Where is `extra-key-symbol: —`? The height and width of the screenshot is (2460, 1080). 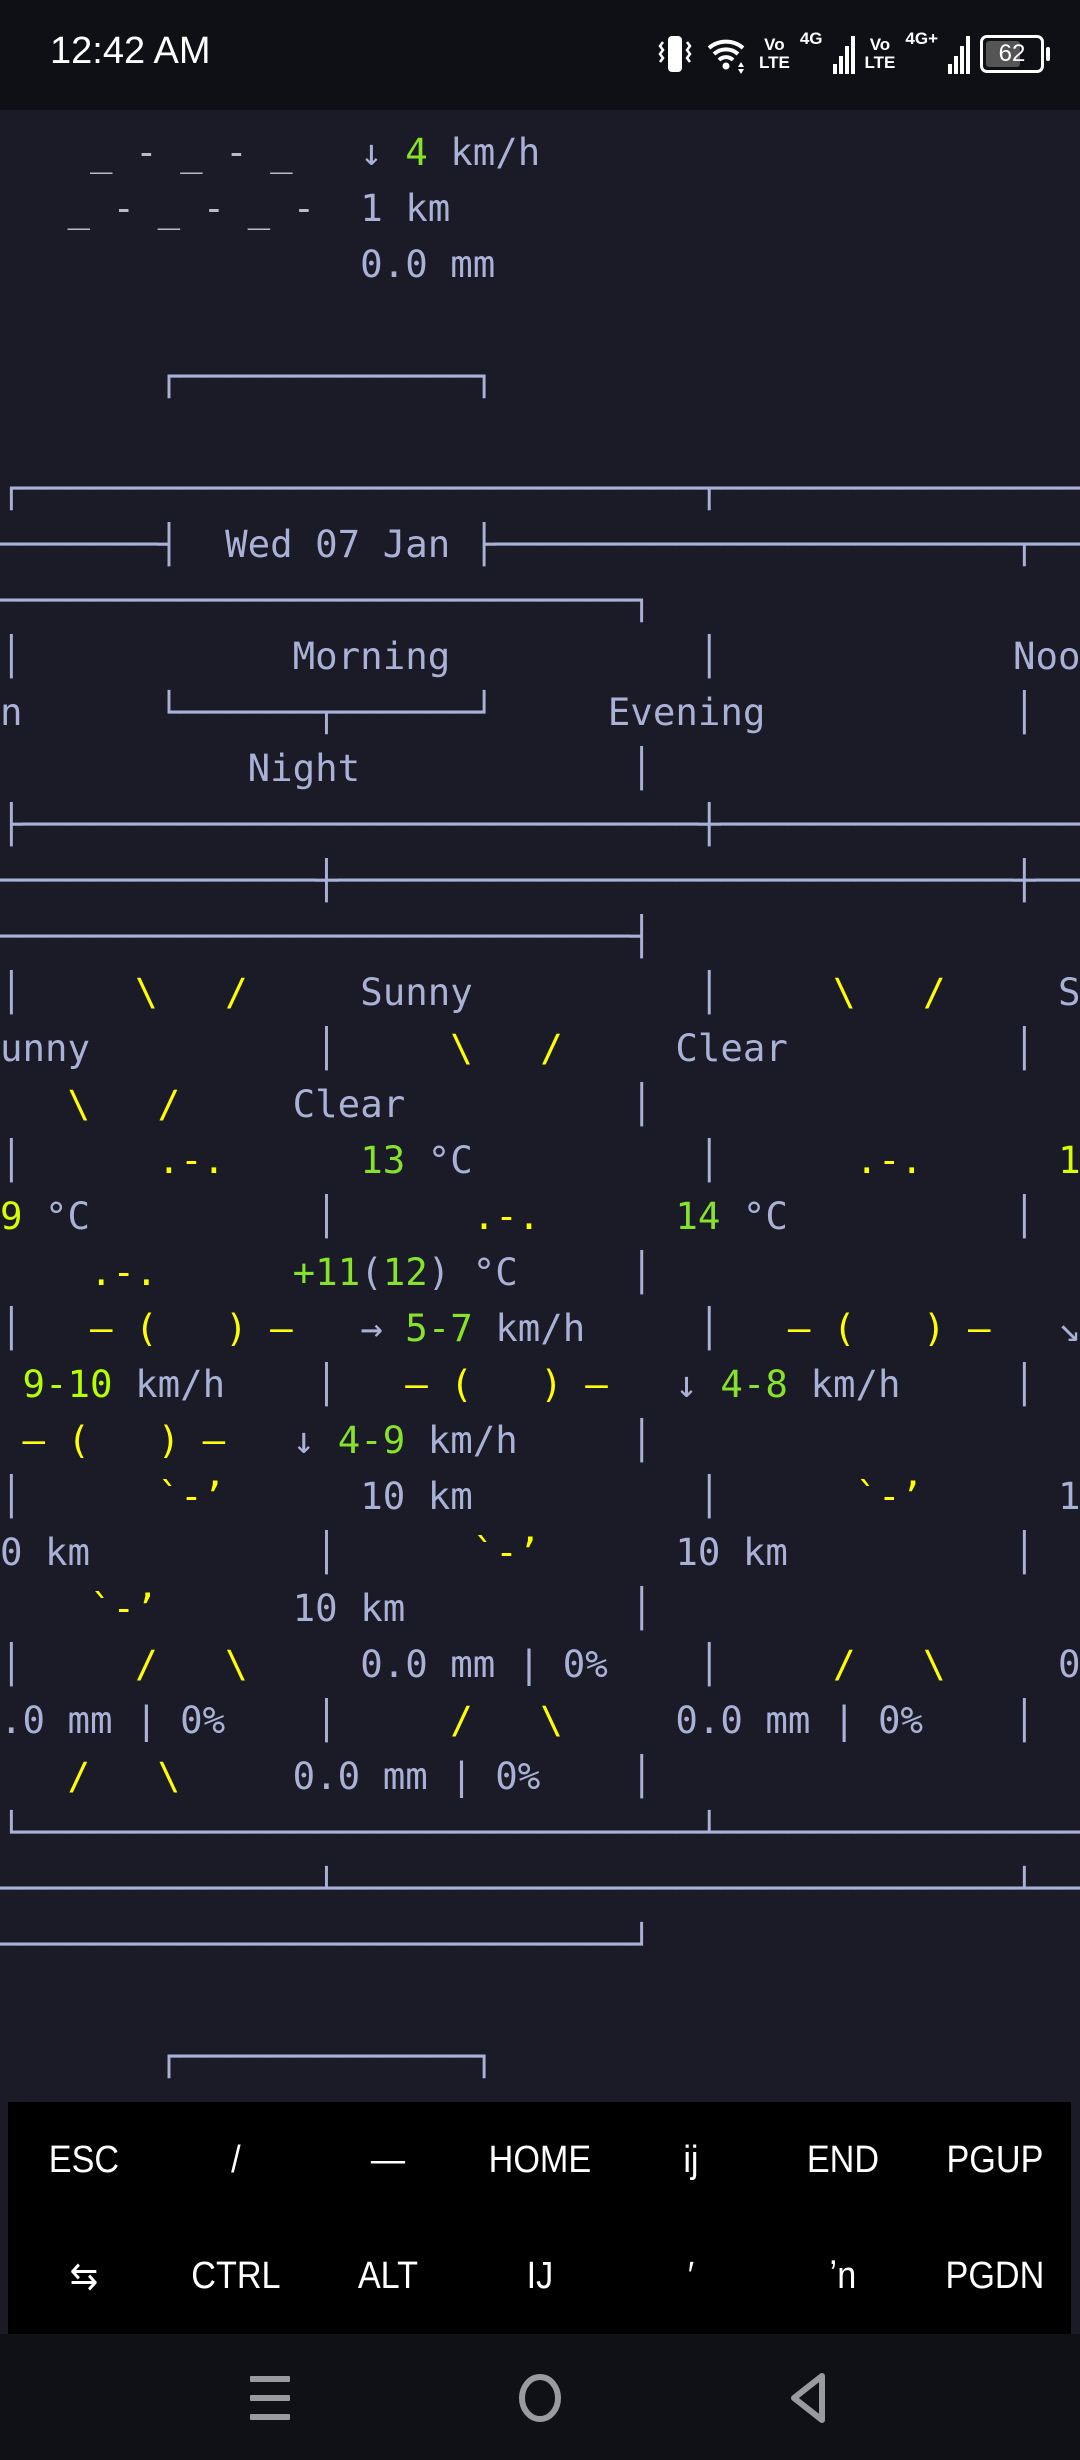
extra-key-symbol: — is located at coordinates (387, 2160).